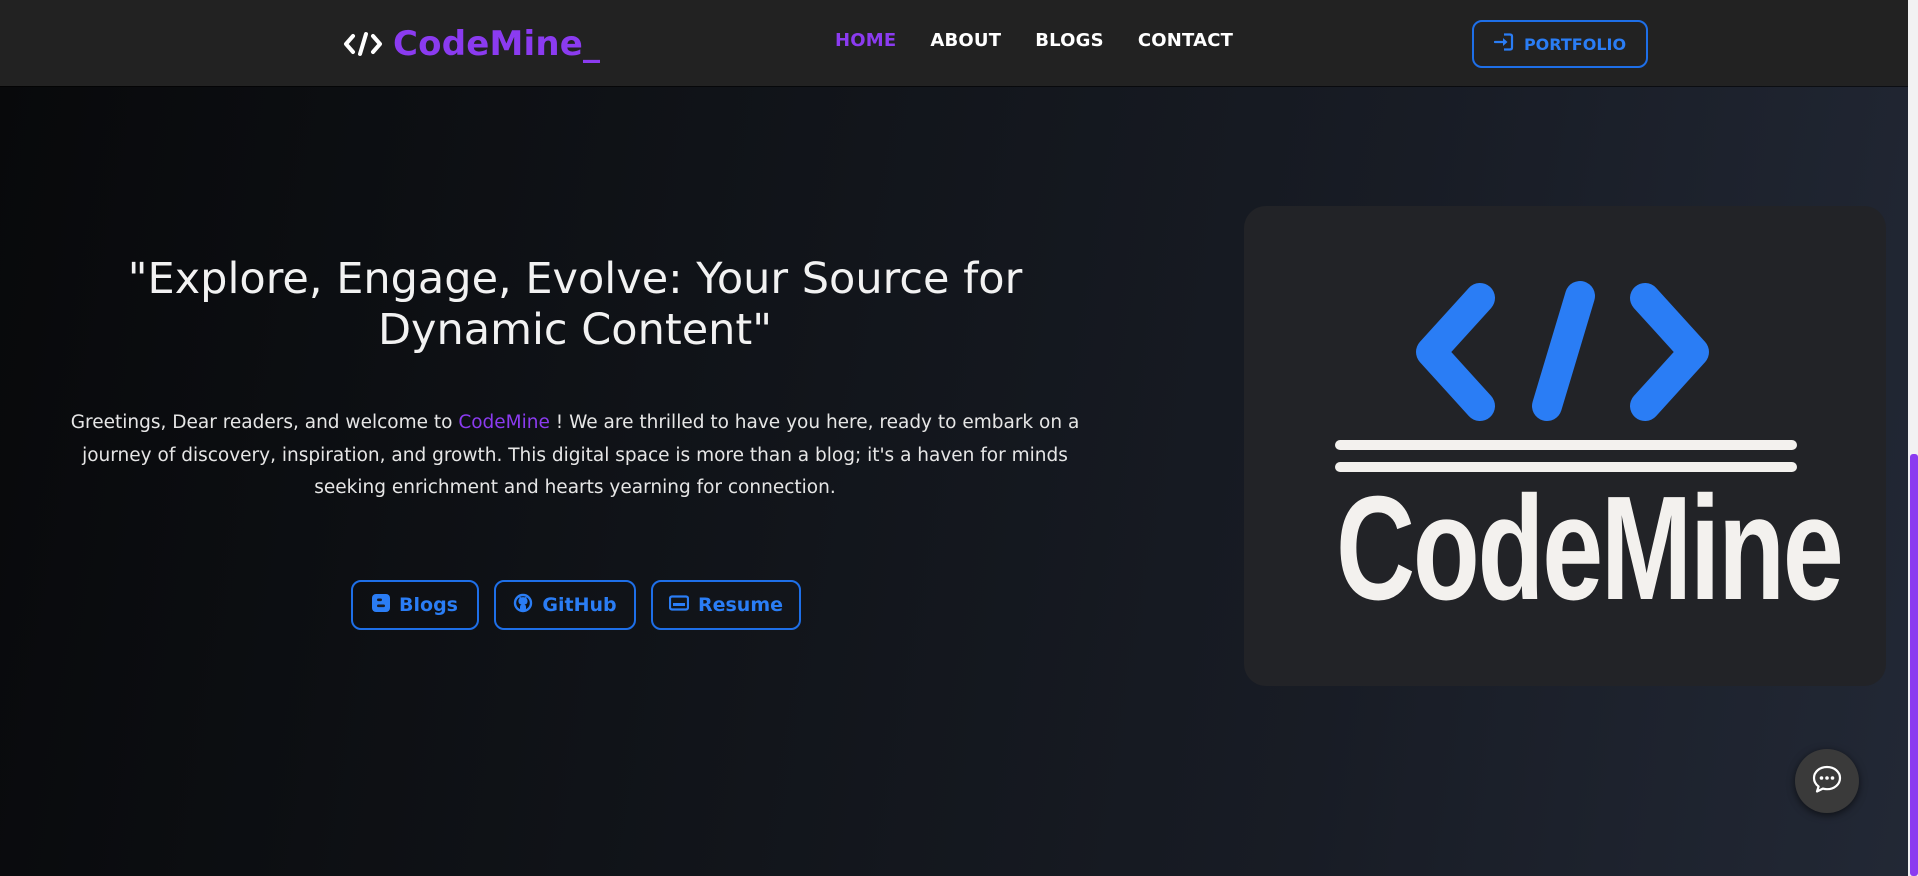  Describe the element at coordinates (965, 40) in the screenshot. I see `nav-link-about: ABOUT` at that location.